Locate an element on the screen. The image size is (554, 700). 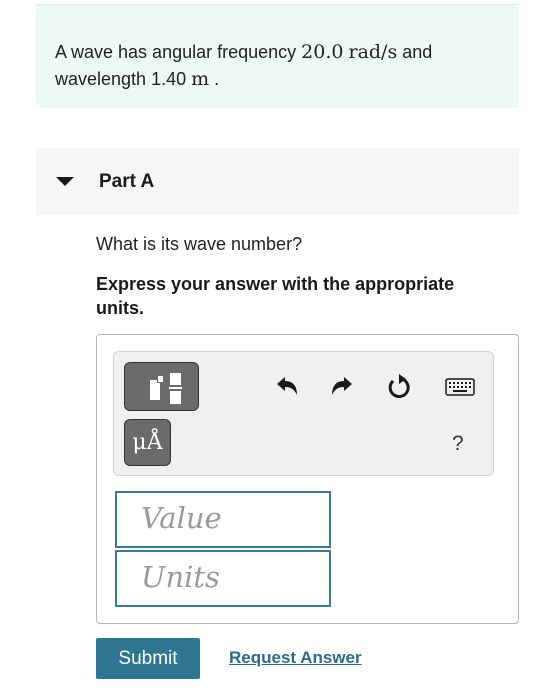
submit-button: Submit is located at coordinates (148, 658).